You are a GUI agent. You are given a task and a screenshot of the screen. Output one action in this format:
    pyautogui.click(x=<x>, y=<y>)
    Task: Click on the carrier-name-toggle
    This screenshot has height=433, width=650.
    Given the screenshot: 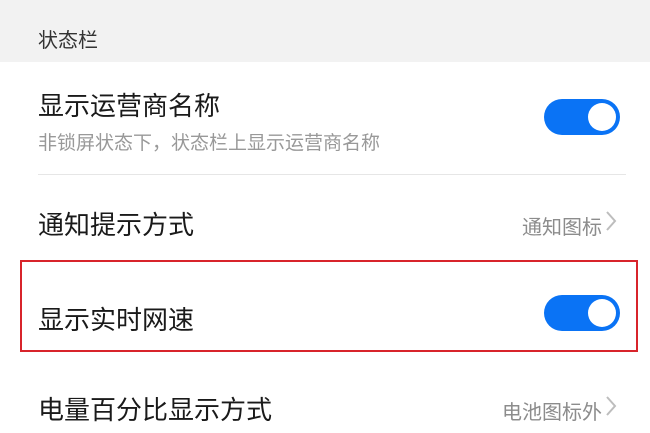 What is the action you would take?
    pyautogui.click(x=582, y=117)
    